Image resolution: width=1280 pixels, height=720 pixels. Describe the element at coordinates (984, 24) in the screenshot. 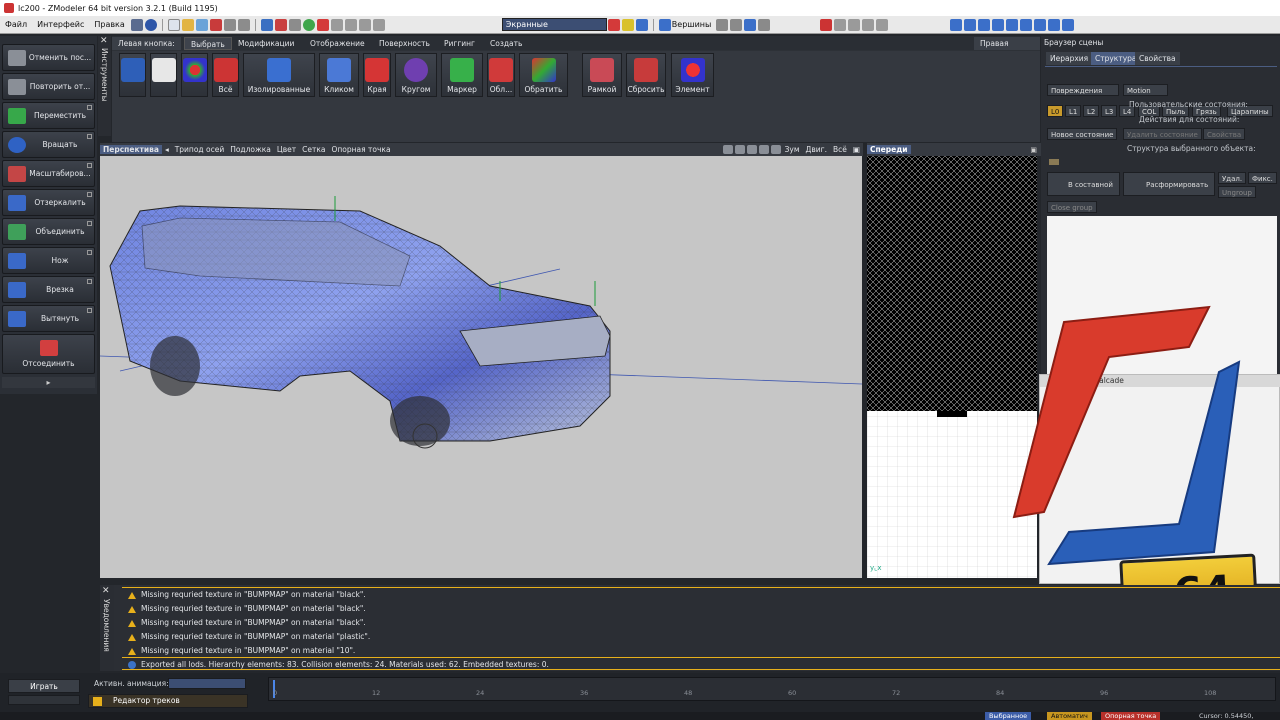

I see `panels-icon` at that location.